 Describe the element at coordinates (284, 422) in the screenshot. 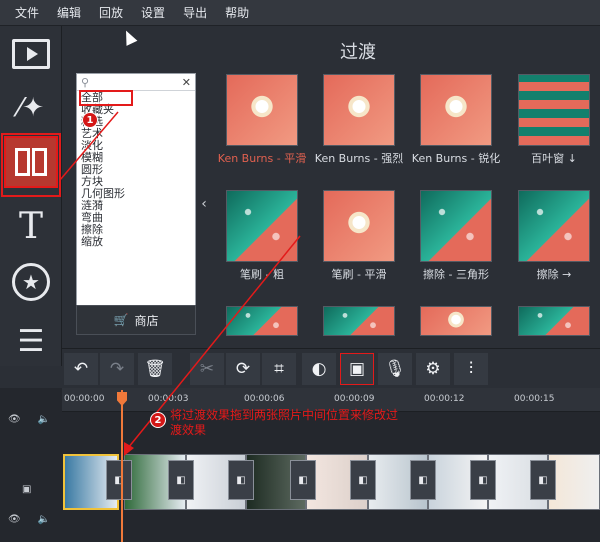

I see `instruction-text: 将过渡效果拖到两张照片中间位置来修改过渡效果` at that location.